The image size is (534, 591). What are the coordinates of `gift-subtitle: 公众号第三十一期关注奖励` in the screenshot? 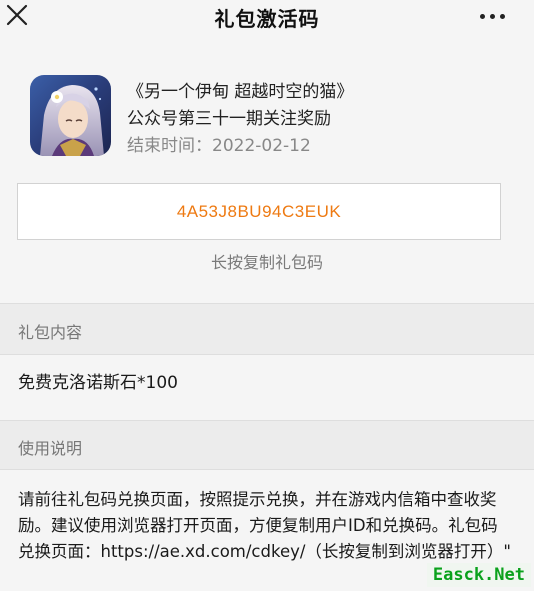 It's located at (229, 119).